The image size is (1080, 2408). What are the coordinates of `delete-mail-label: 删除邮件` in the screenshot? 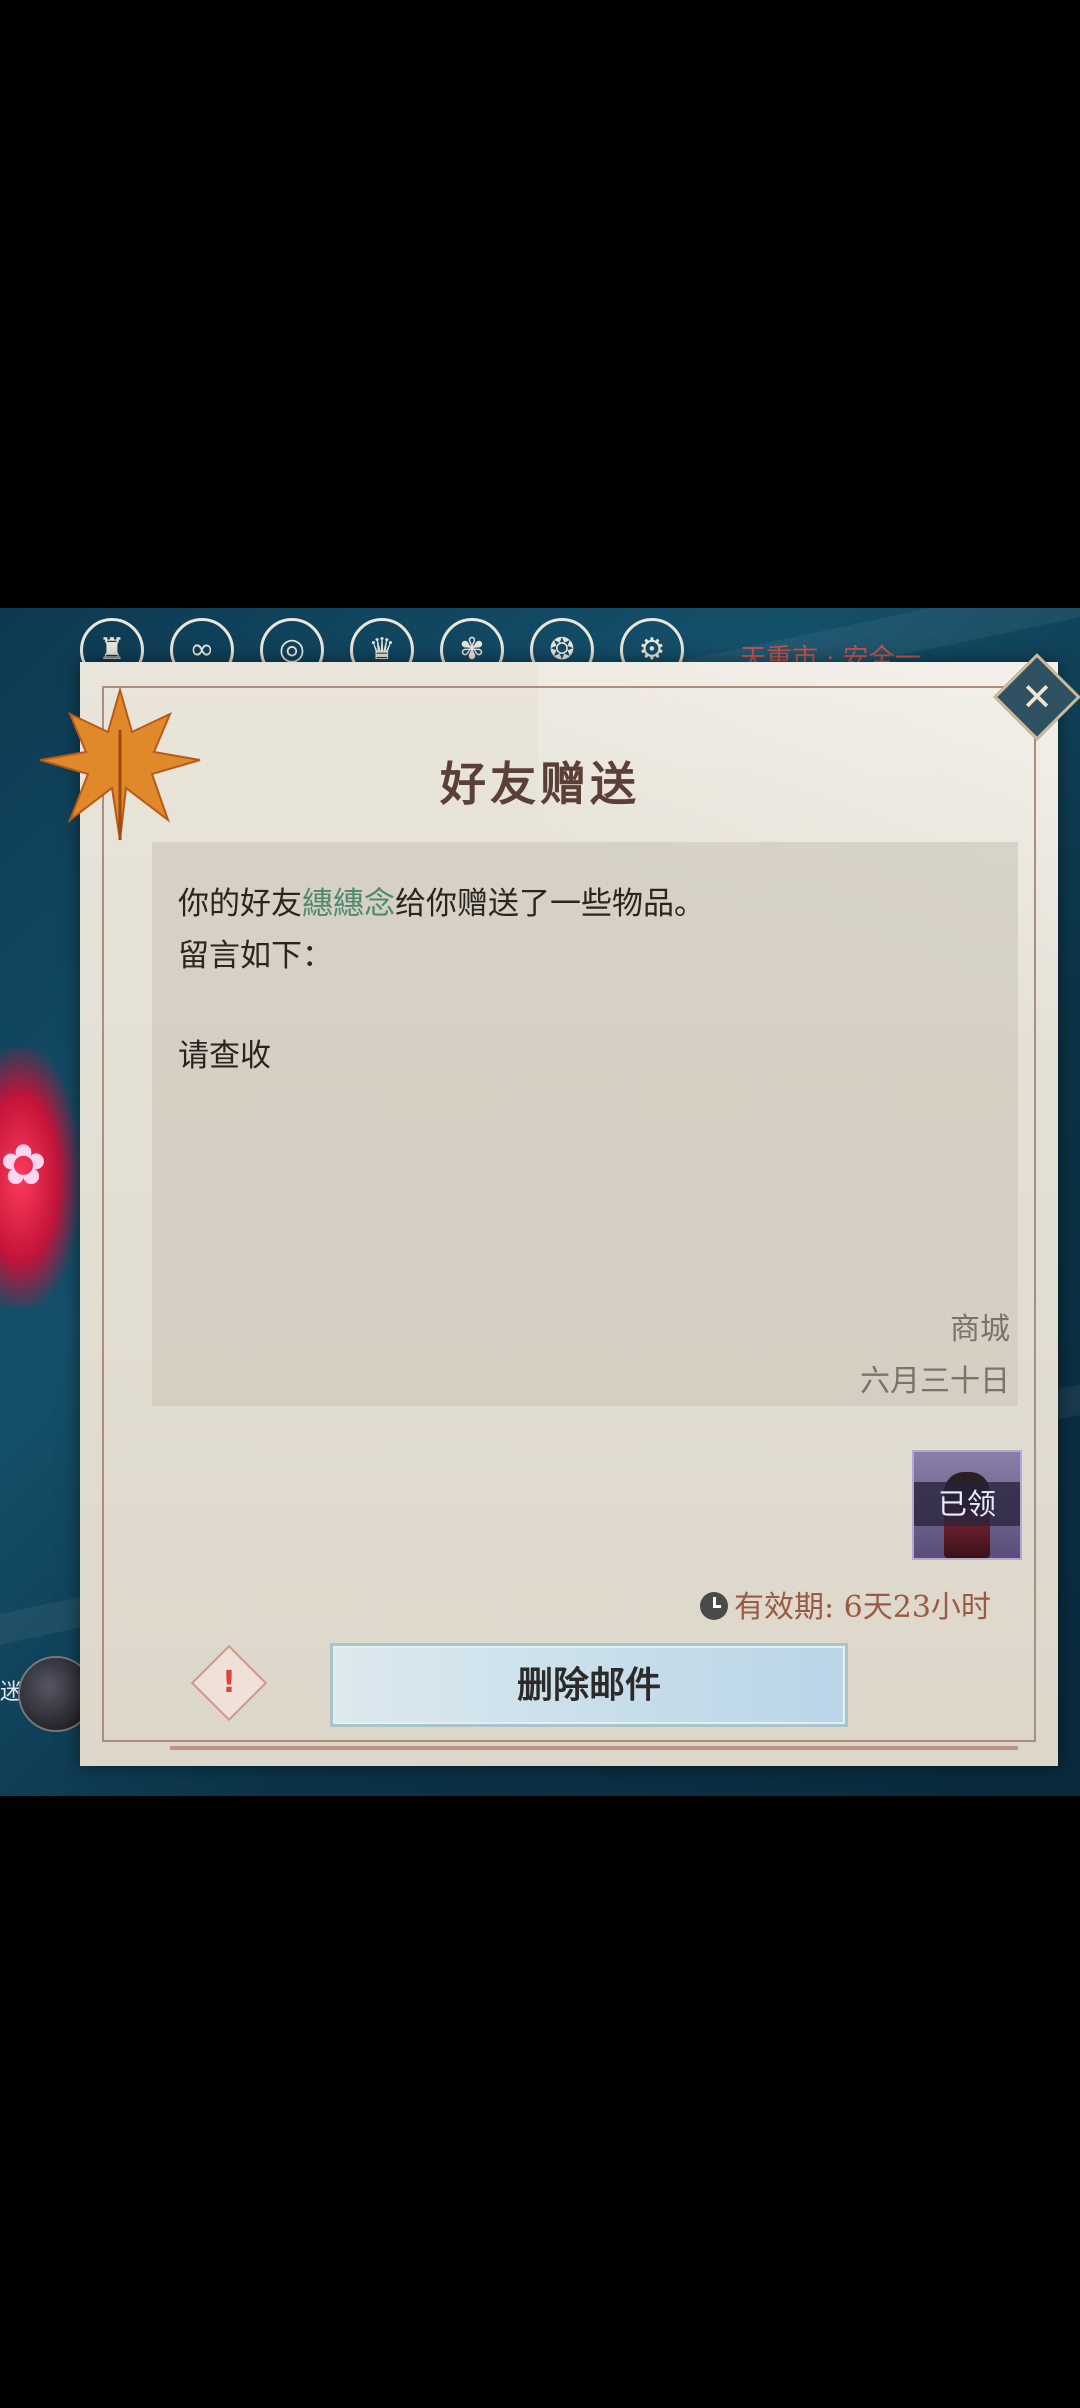 It's located at (588, 1685).